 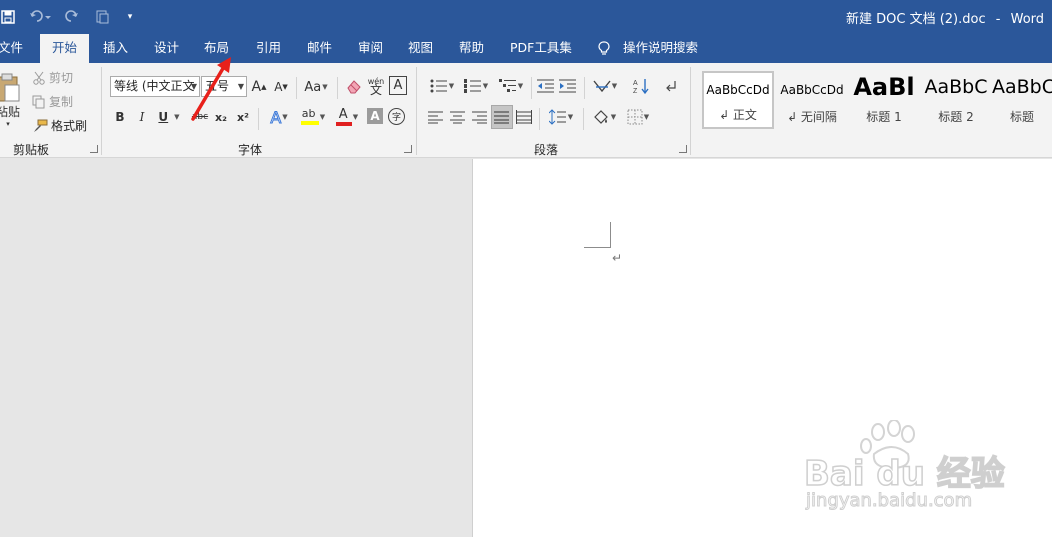 I want to click on distributed-icon, so click(x=524, y=117).